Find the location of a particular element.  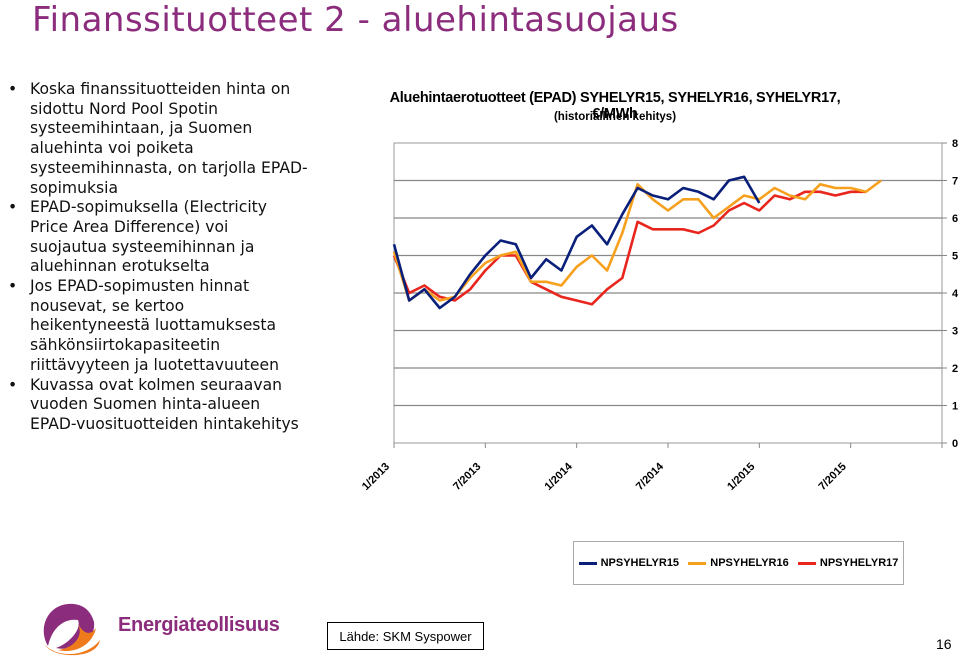

series-line-npsyhelyr16 is located at coordinates (637, 240).